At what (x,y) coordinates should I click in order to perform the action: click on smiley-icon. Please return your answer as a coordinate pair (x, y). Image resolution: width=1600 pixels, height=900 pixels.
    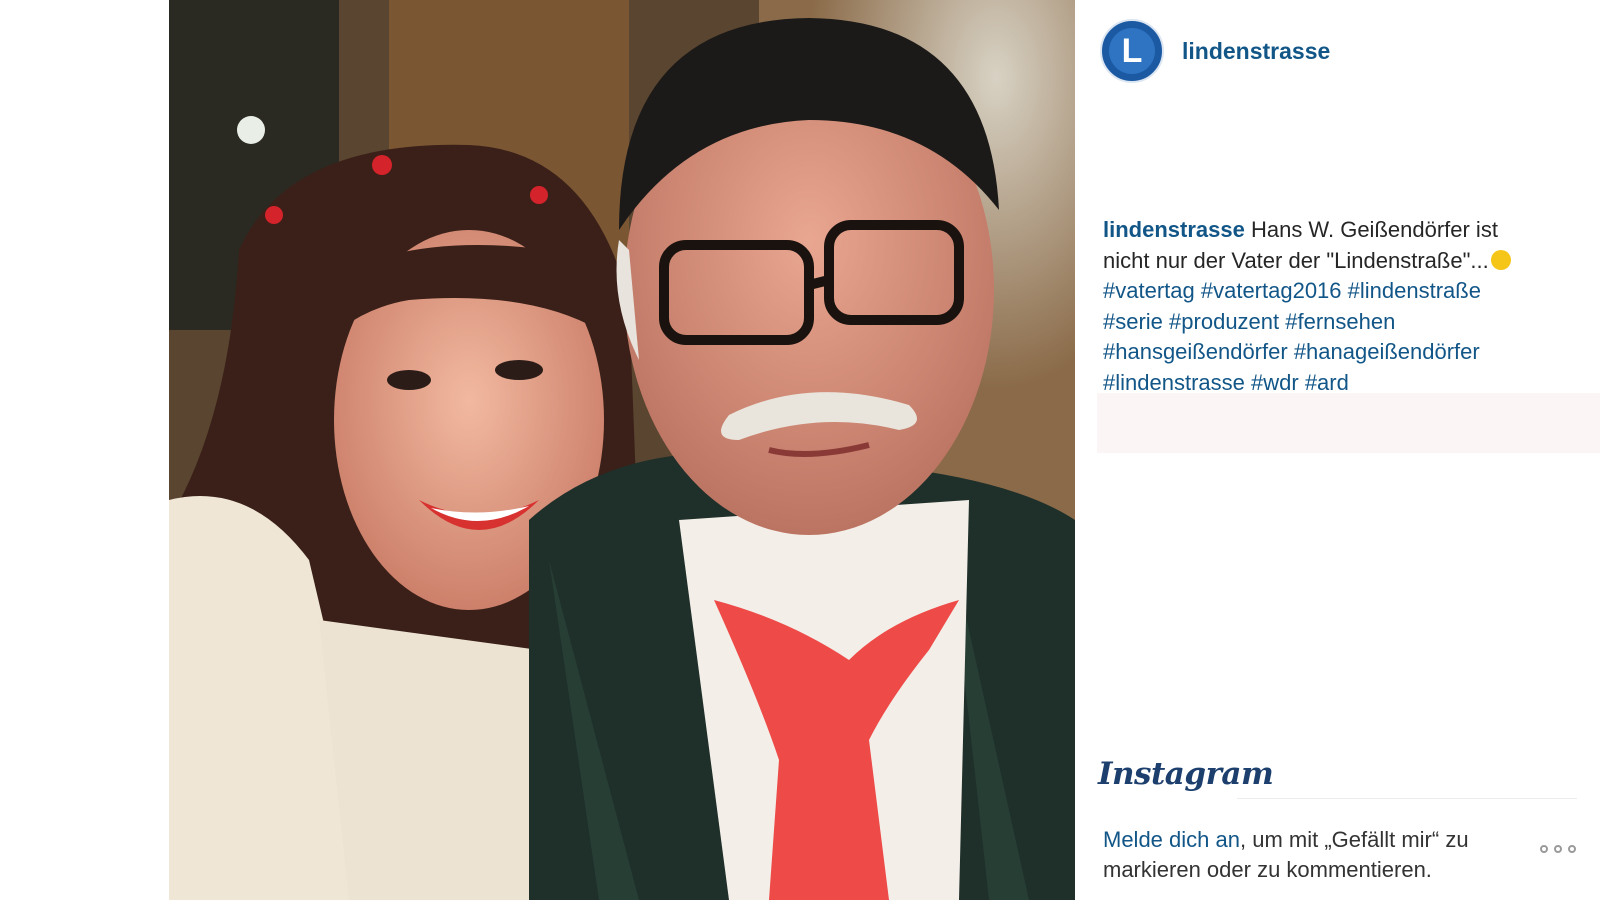
    Looking at the image, I should click on (1500, 259).